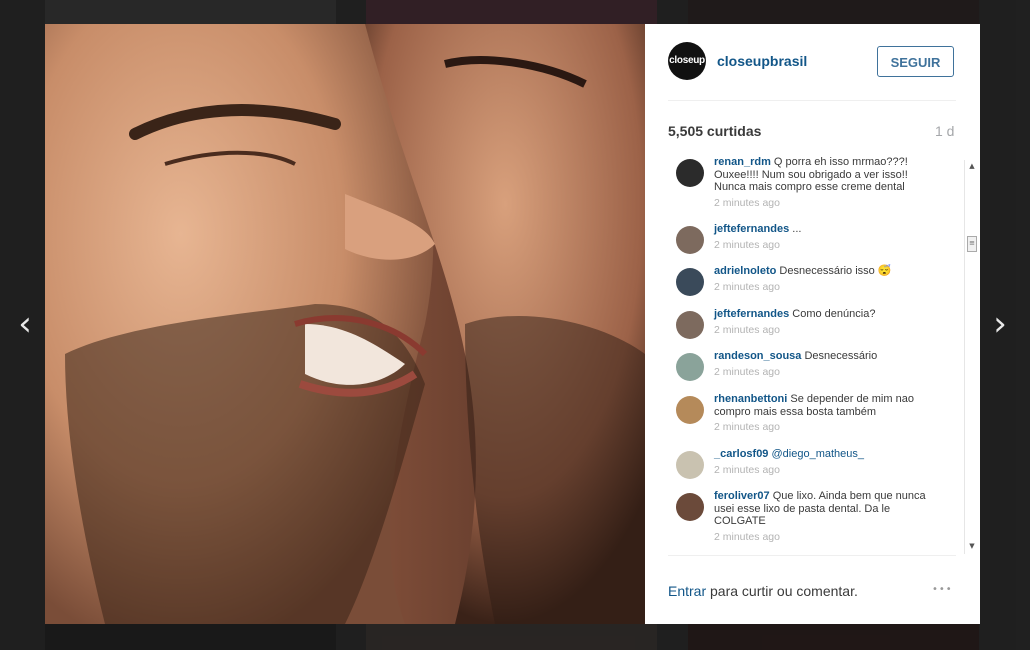 The height and width of the screenshot is (650, 1030). What do you see at coordinates (841, 356) in the screenshot?
I see `comment-text: Desnecessário` at bounding box center [841, 356].